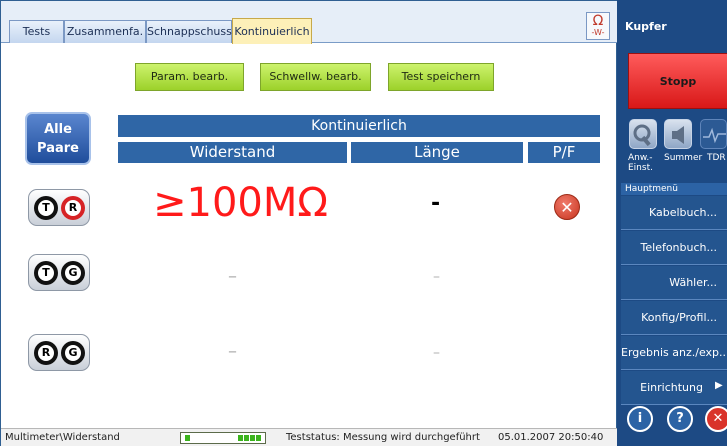  Describe the element at coordinates (713, 134) in the screenshot. I see `waveform-icon` at that location.